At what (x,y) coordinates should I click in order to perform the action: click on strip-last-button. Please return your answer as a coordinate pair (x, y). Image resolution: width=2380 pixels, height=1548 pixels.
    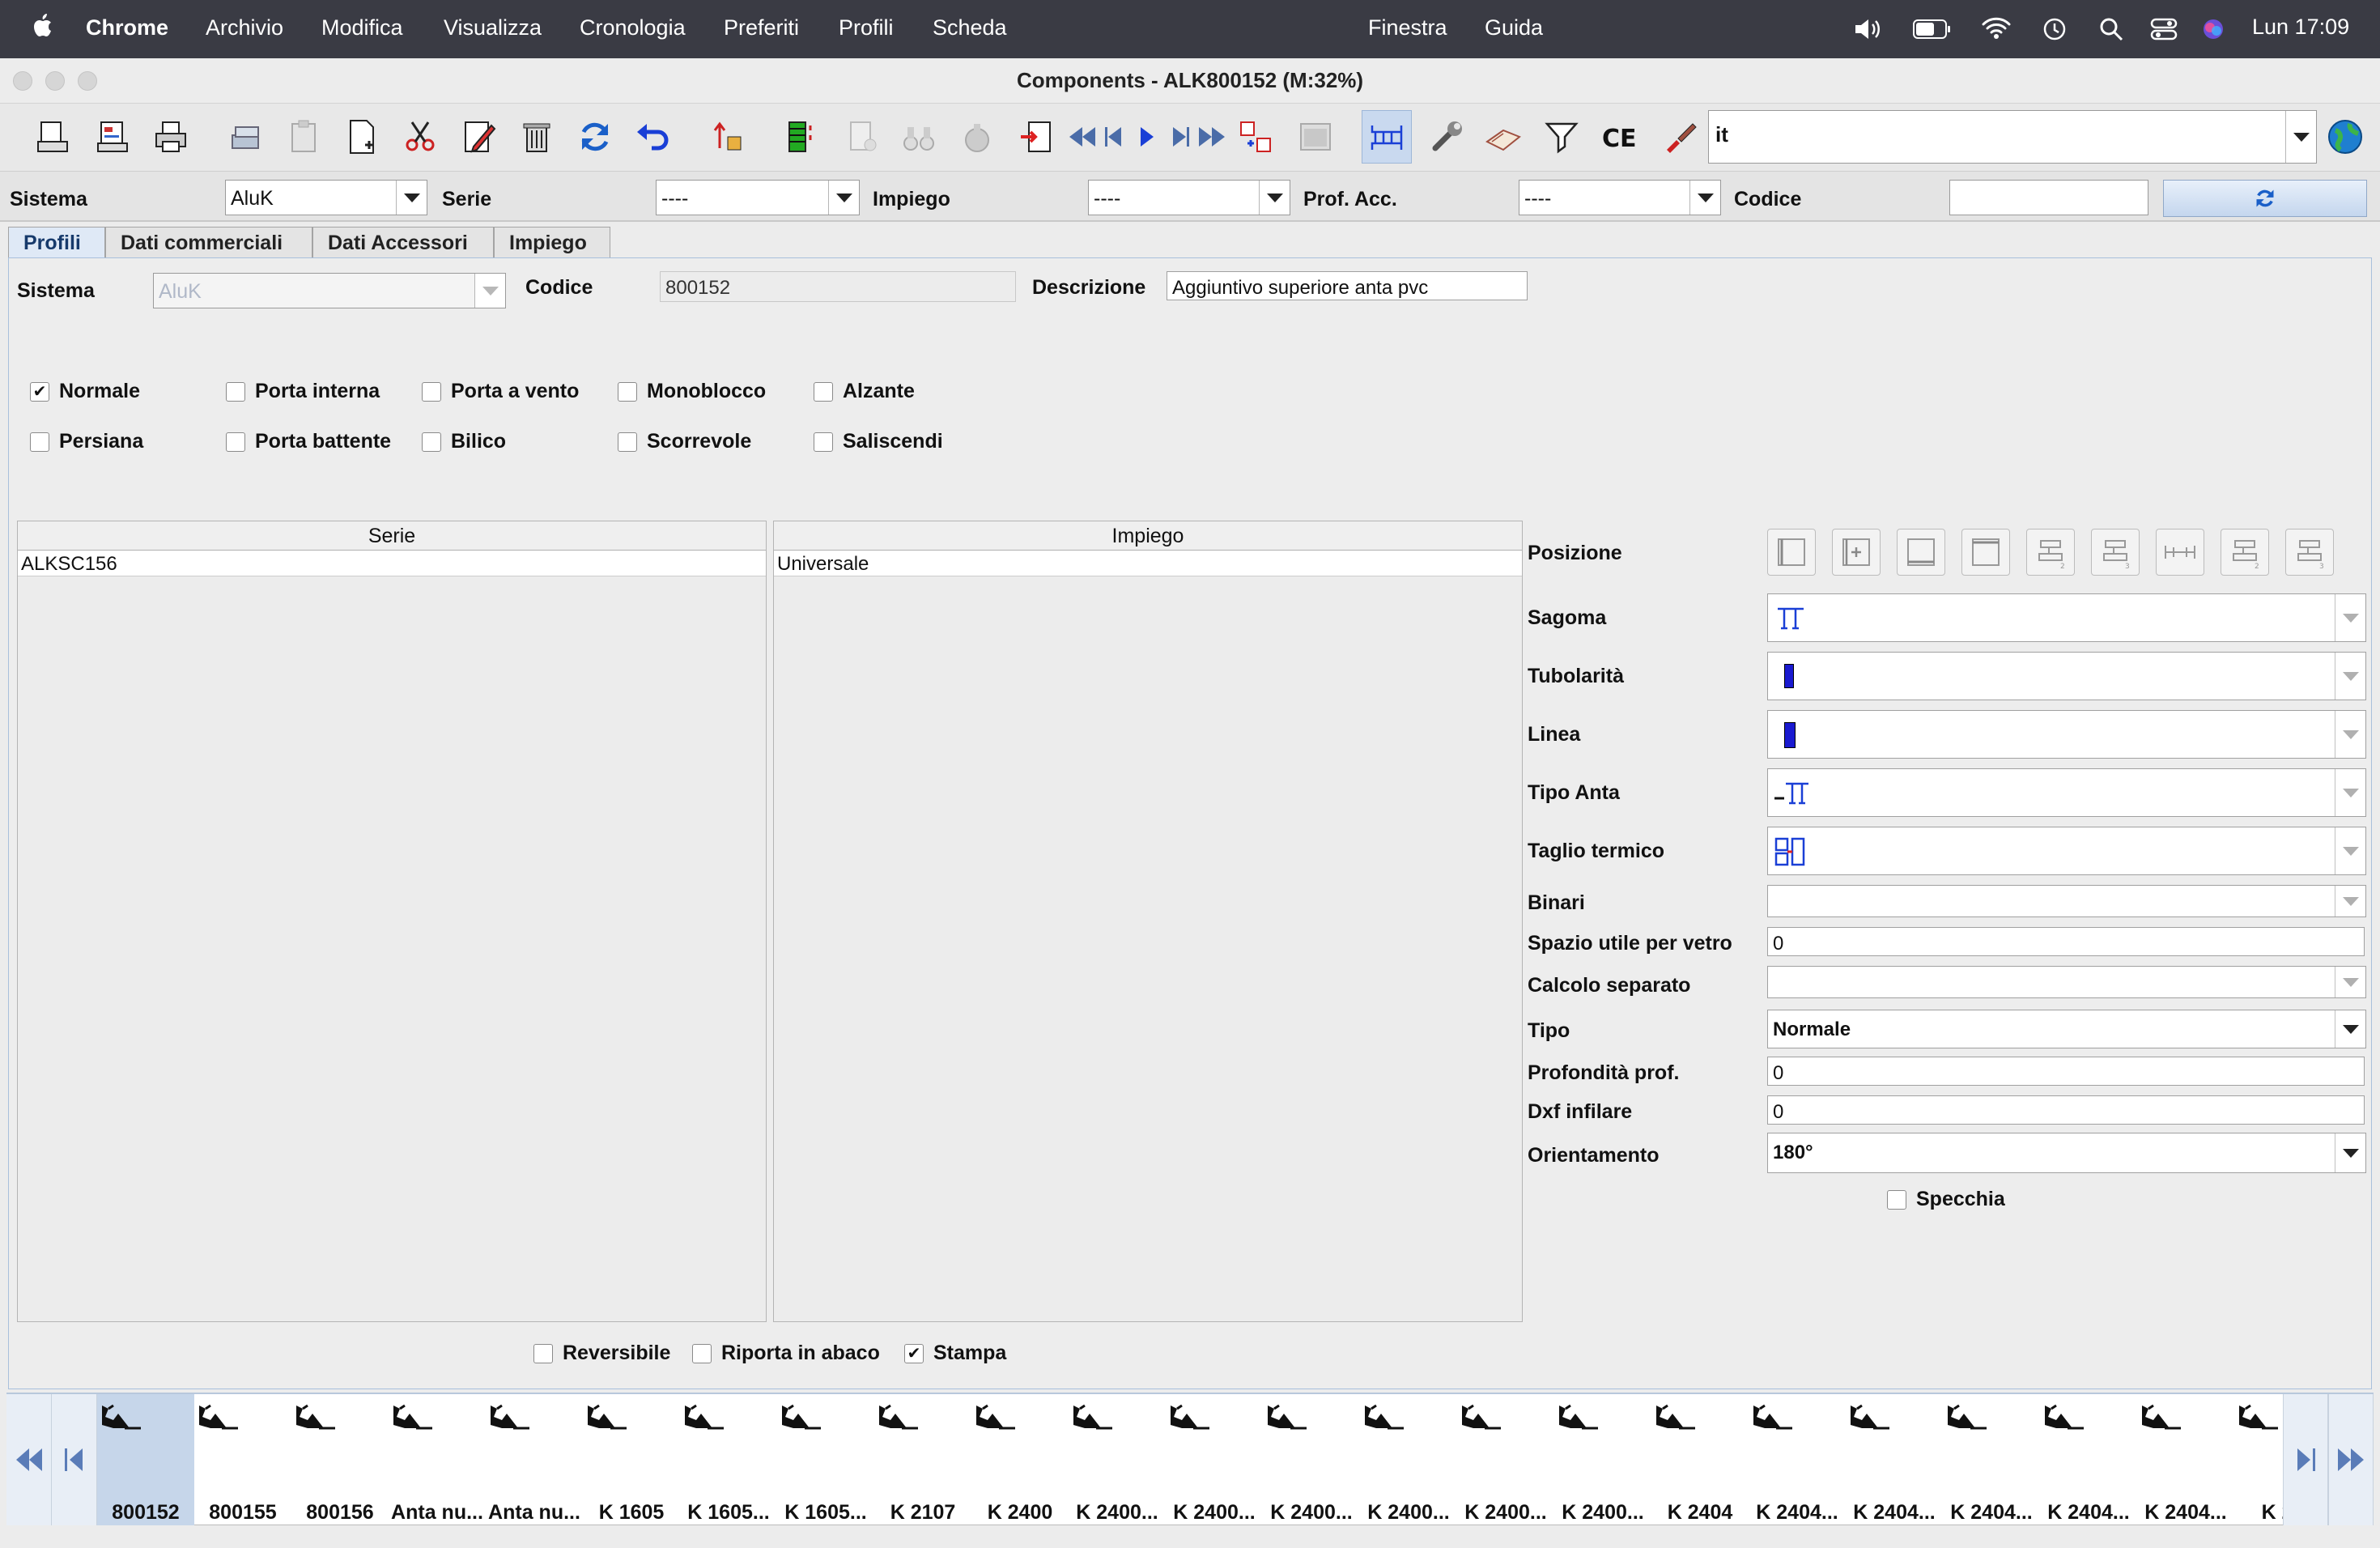
    Looking at the image, I should click on (2351, 1459).